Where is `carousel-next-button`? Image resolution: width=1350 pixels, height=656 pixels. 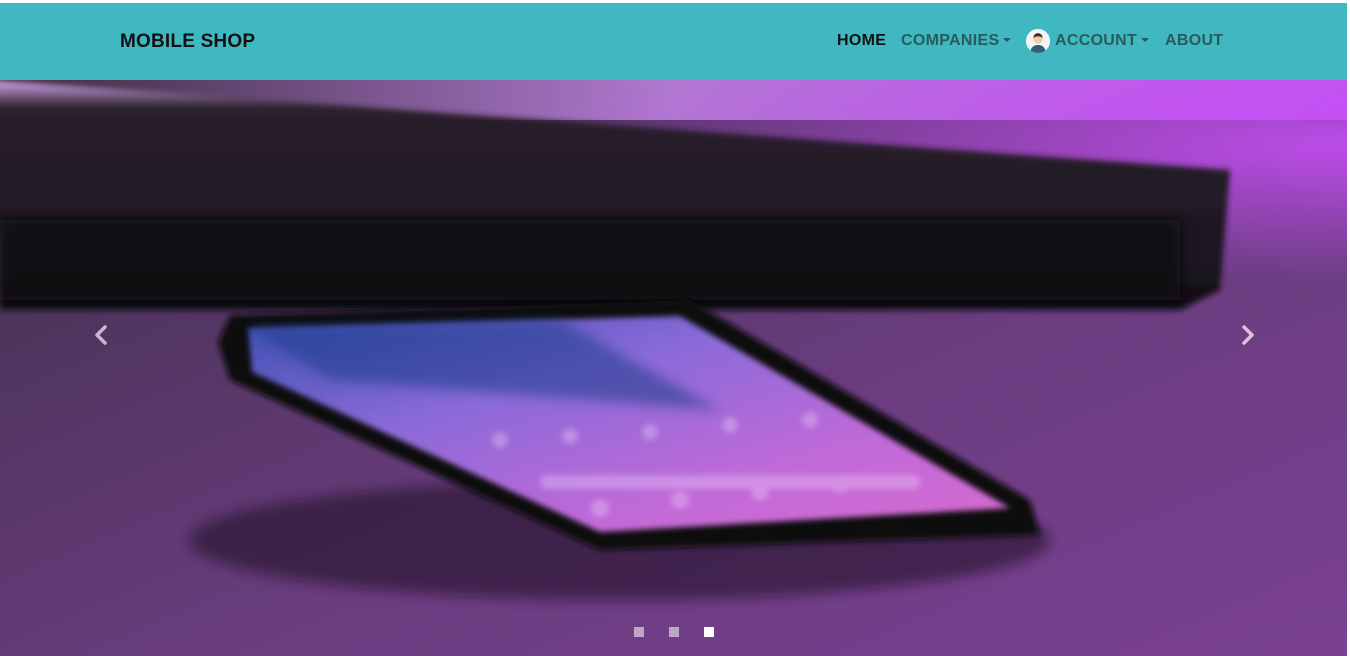
carousel-next-button is located at coordinates (1248, 335).